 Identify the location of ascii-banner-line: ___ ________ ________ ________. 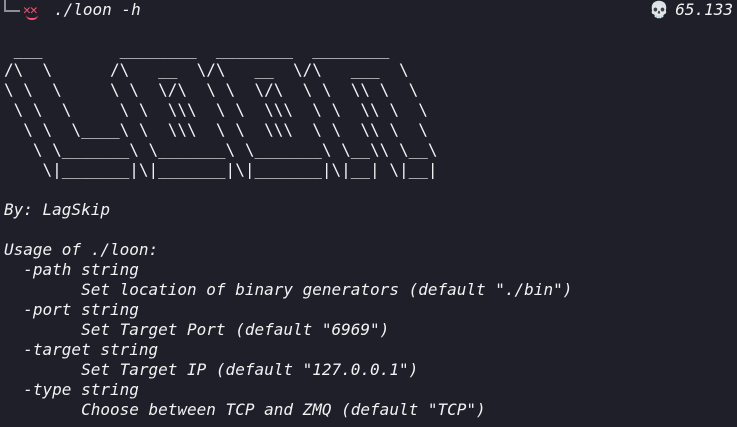
(197, 49).